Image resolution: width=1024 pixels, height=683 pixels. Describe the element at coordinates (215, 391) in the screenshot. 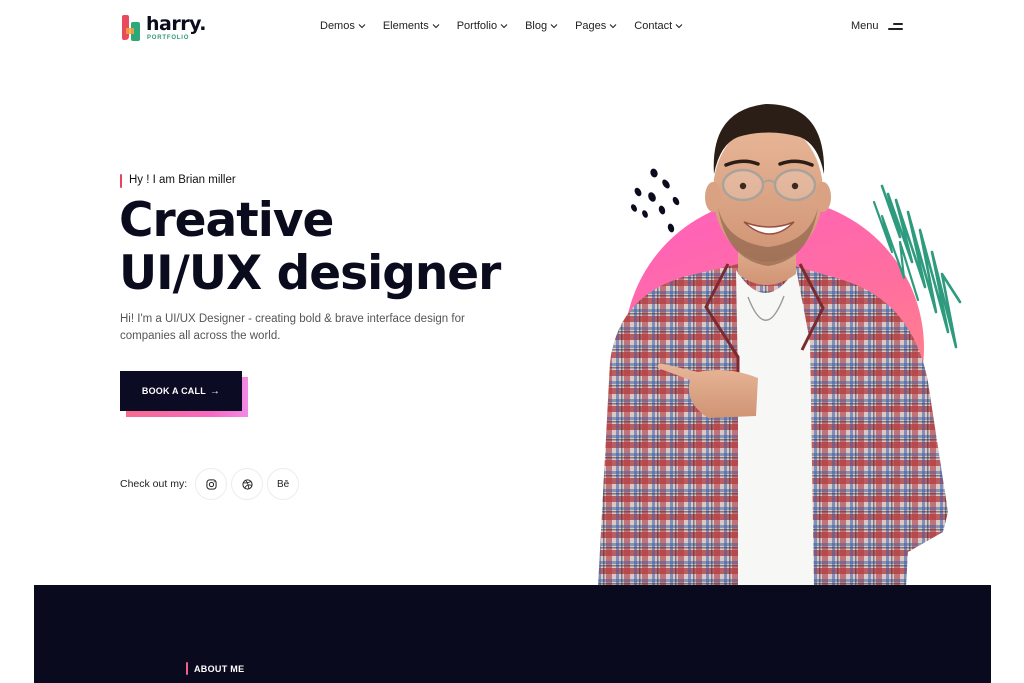

I see `arrow-right-icon: →` at that location.